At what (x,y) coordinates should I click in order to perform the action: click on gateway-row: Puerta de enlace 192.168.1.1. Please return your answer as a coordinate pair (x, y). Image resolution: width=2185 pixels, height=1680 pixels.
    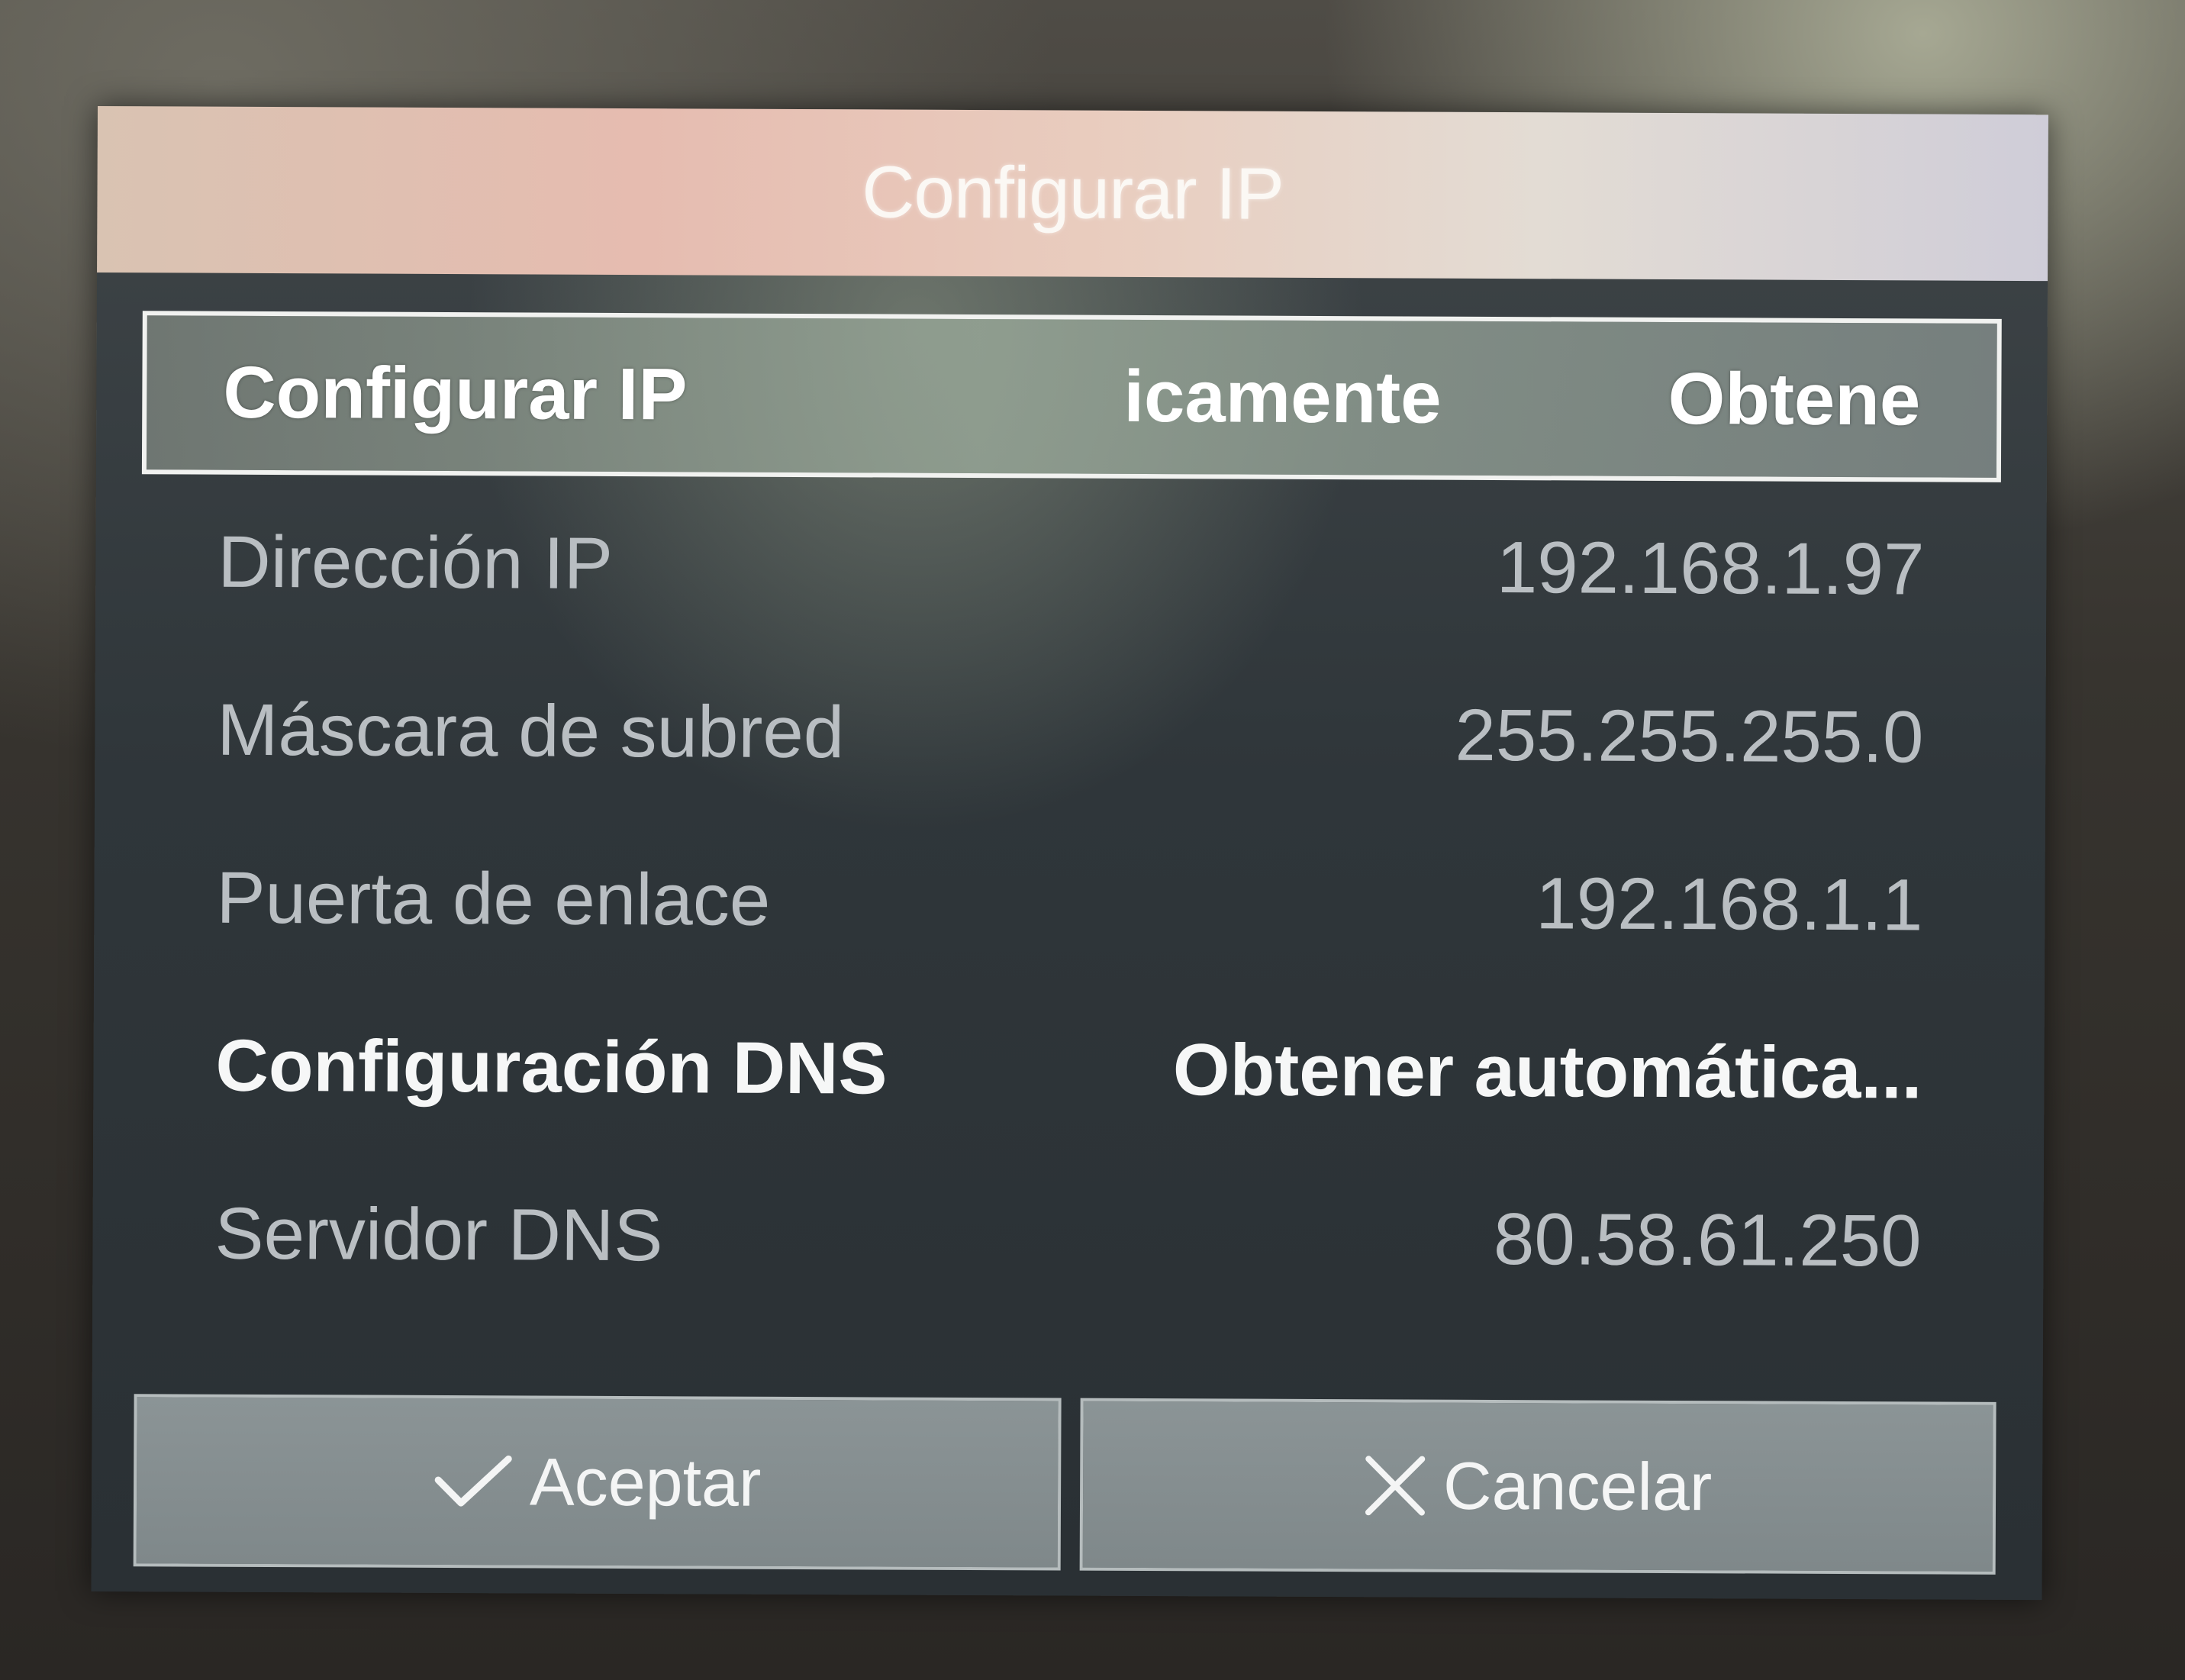
    Looking at the image, I should click on (1070, 902).